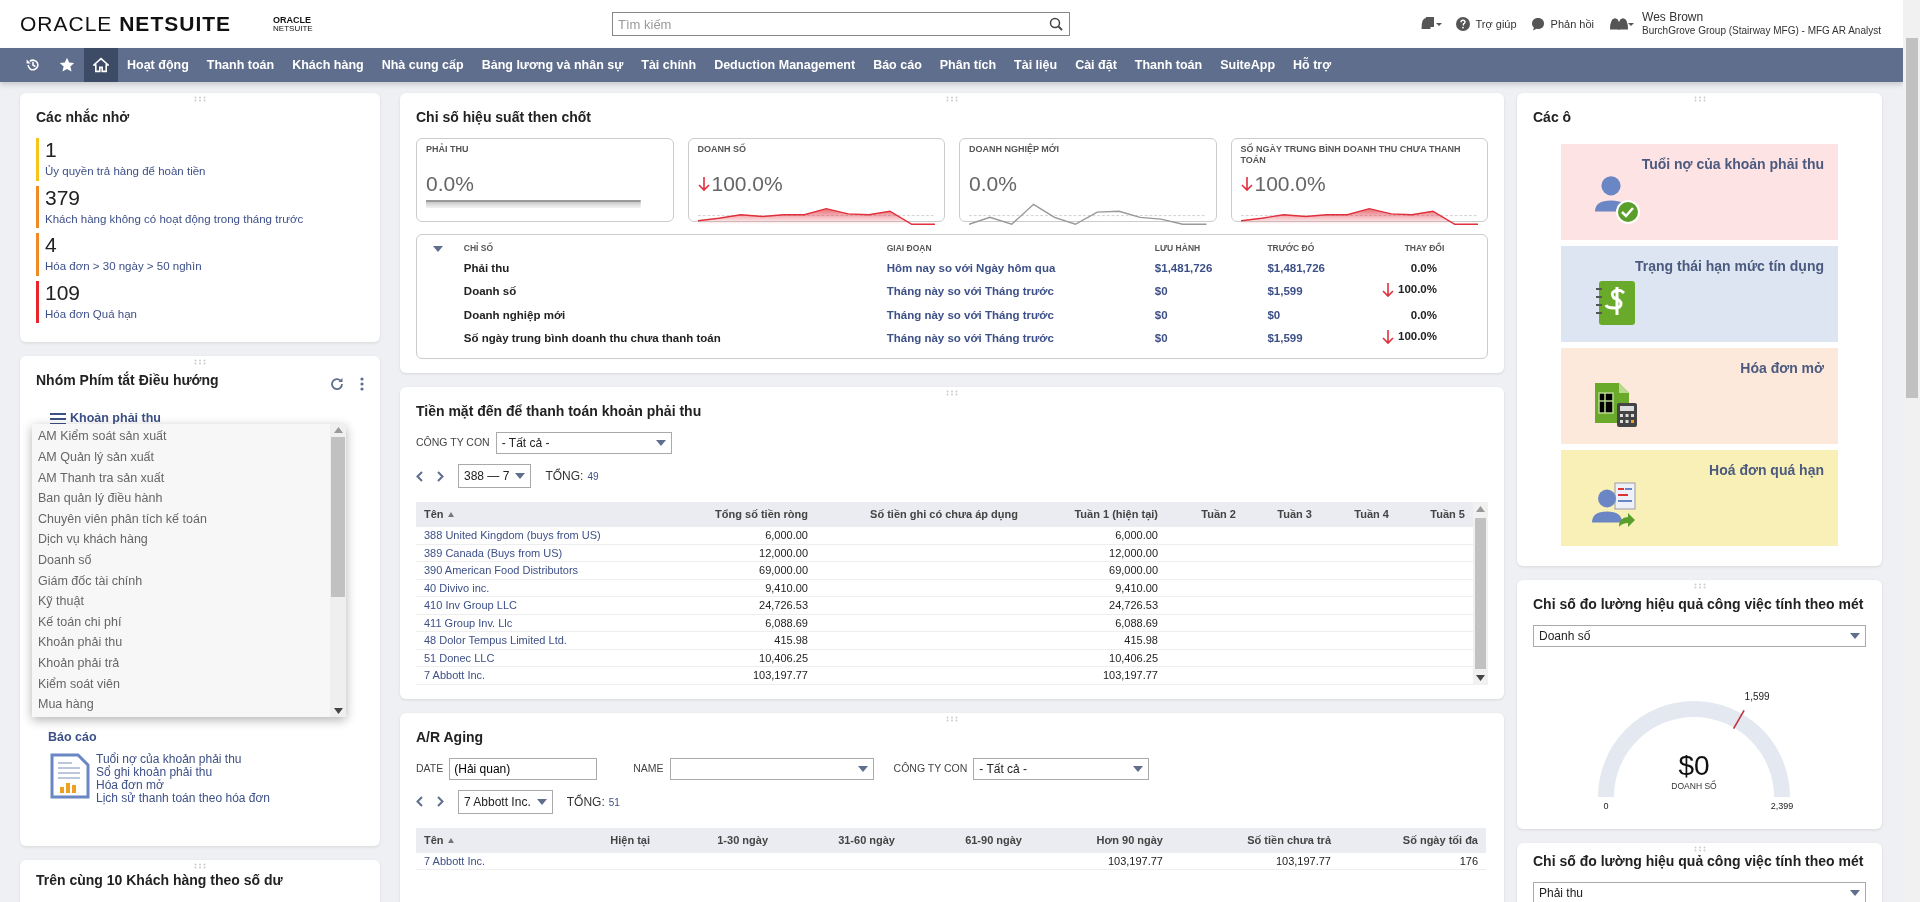  I want to click on logo-text: ORACLE NETSUITE, so click(126, 24).